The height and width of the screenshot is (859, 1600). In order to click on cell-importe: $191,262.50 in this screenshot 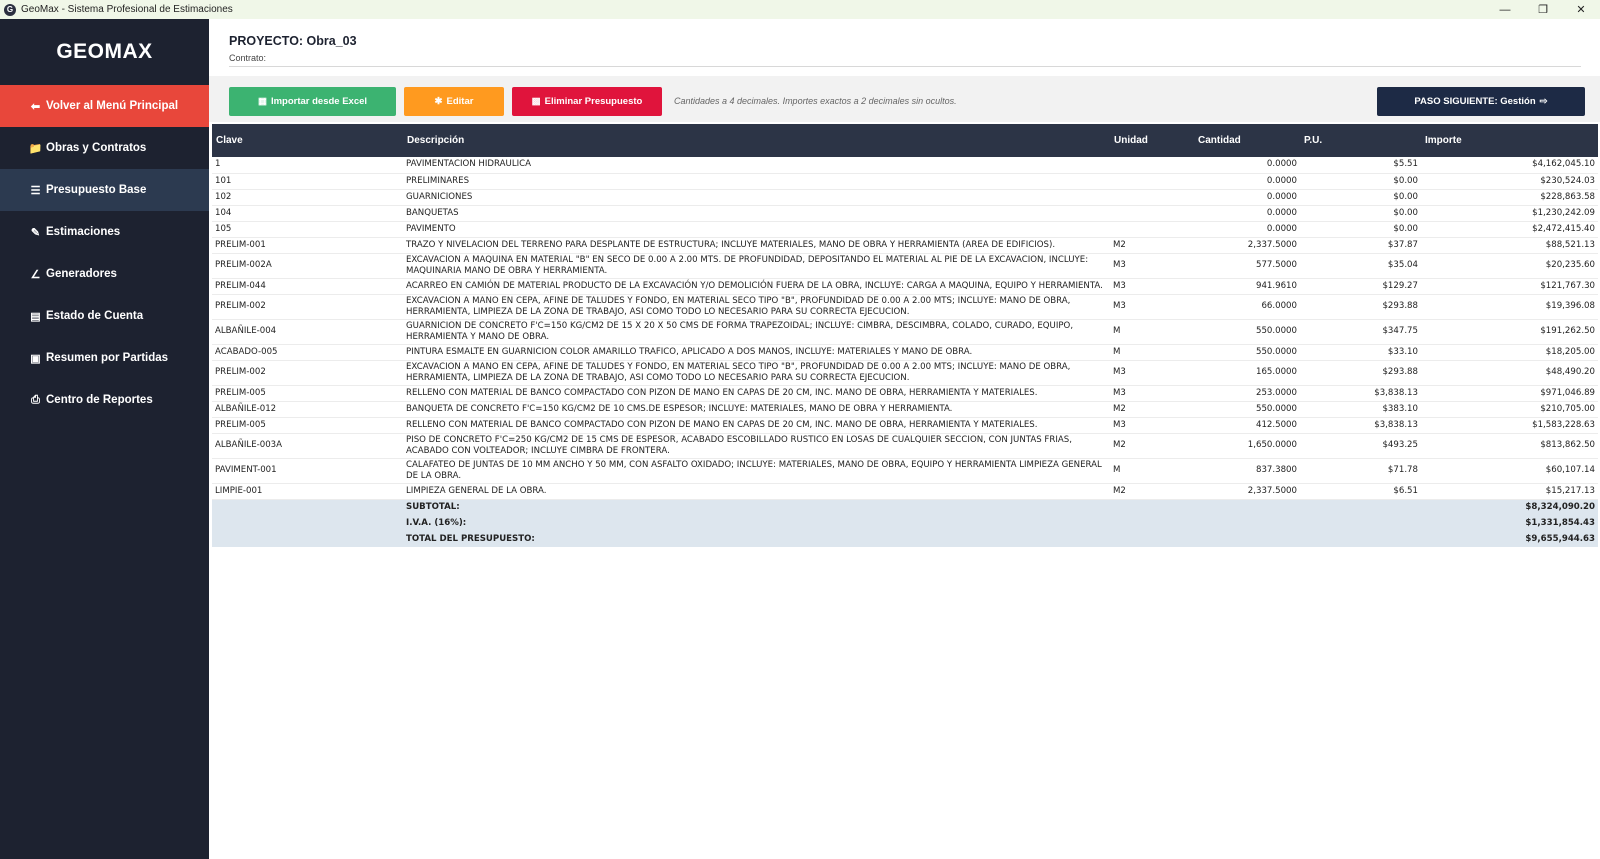, I will do `click(1509, 332)`.